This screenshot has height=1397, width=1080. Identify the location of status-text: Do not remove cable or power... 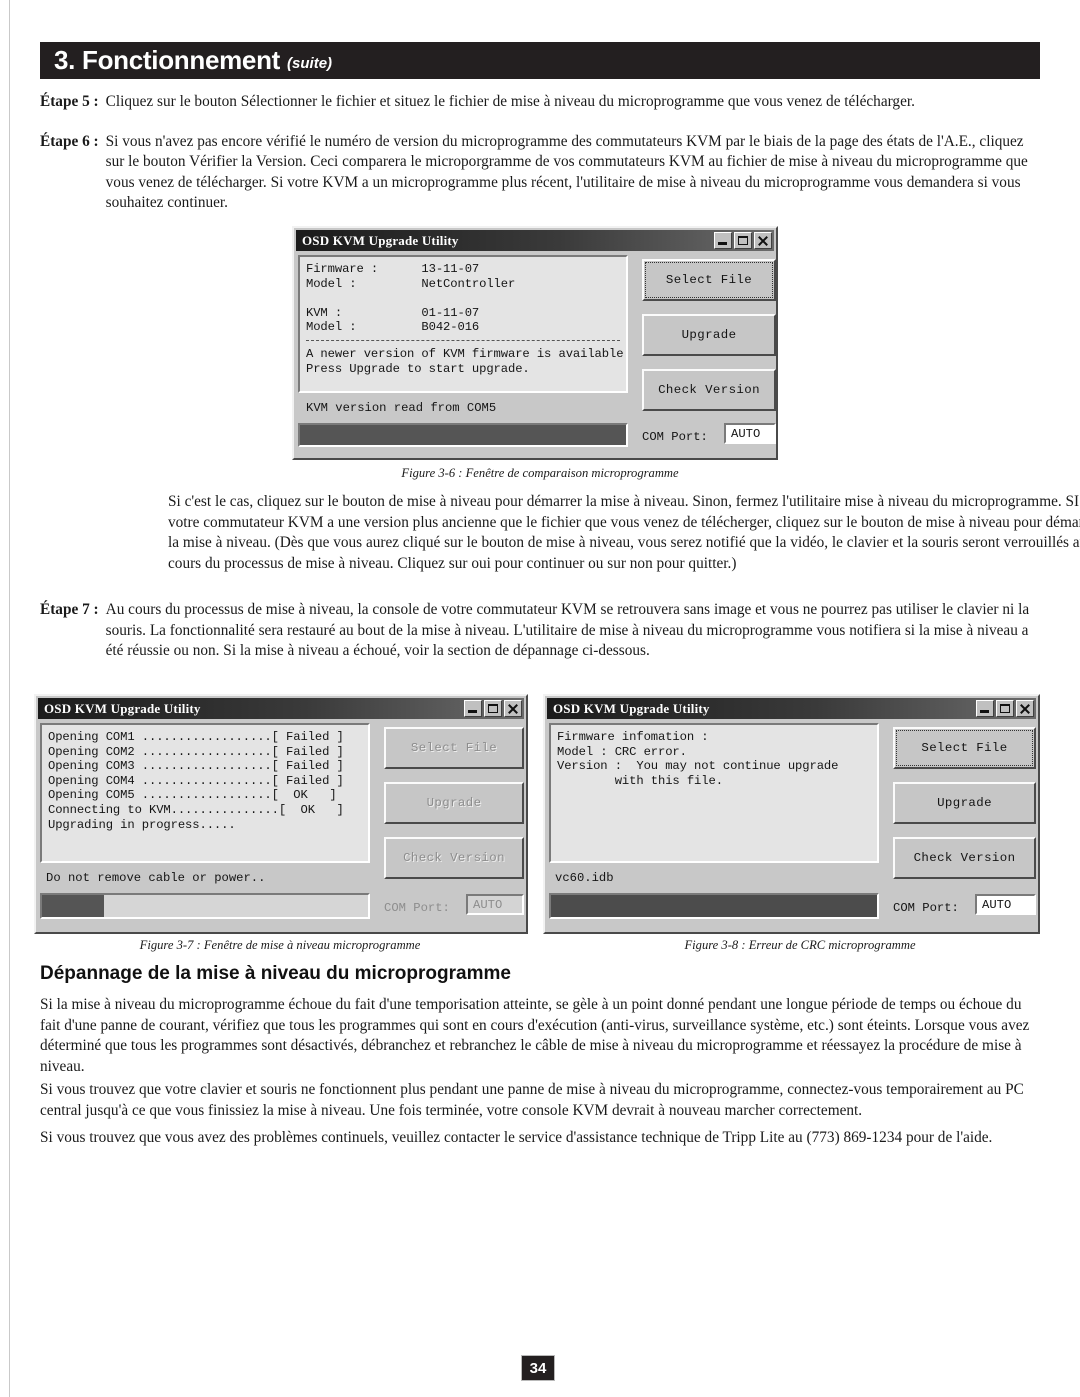
(156, 878).